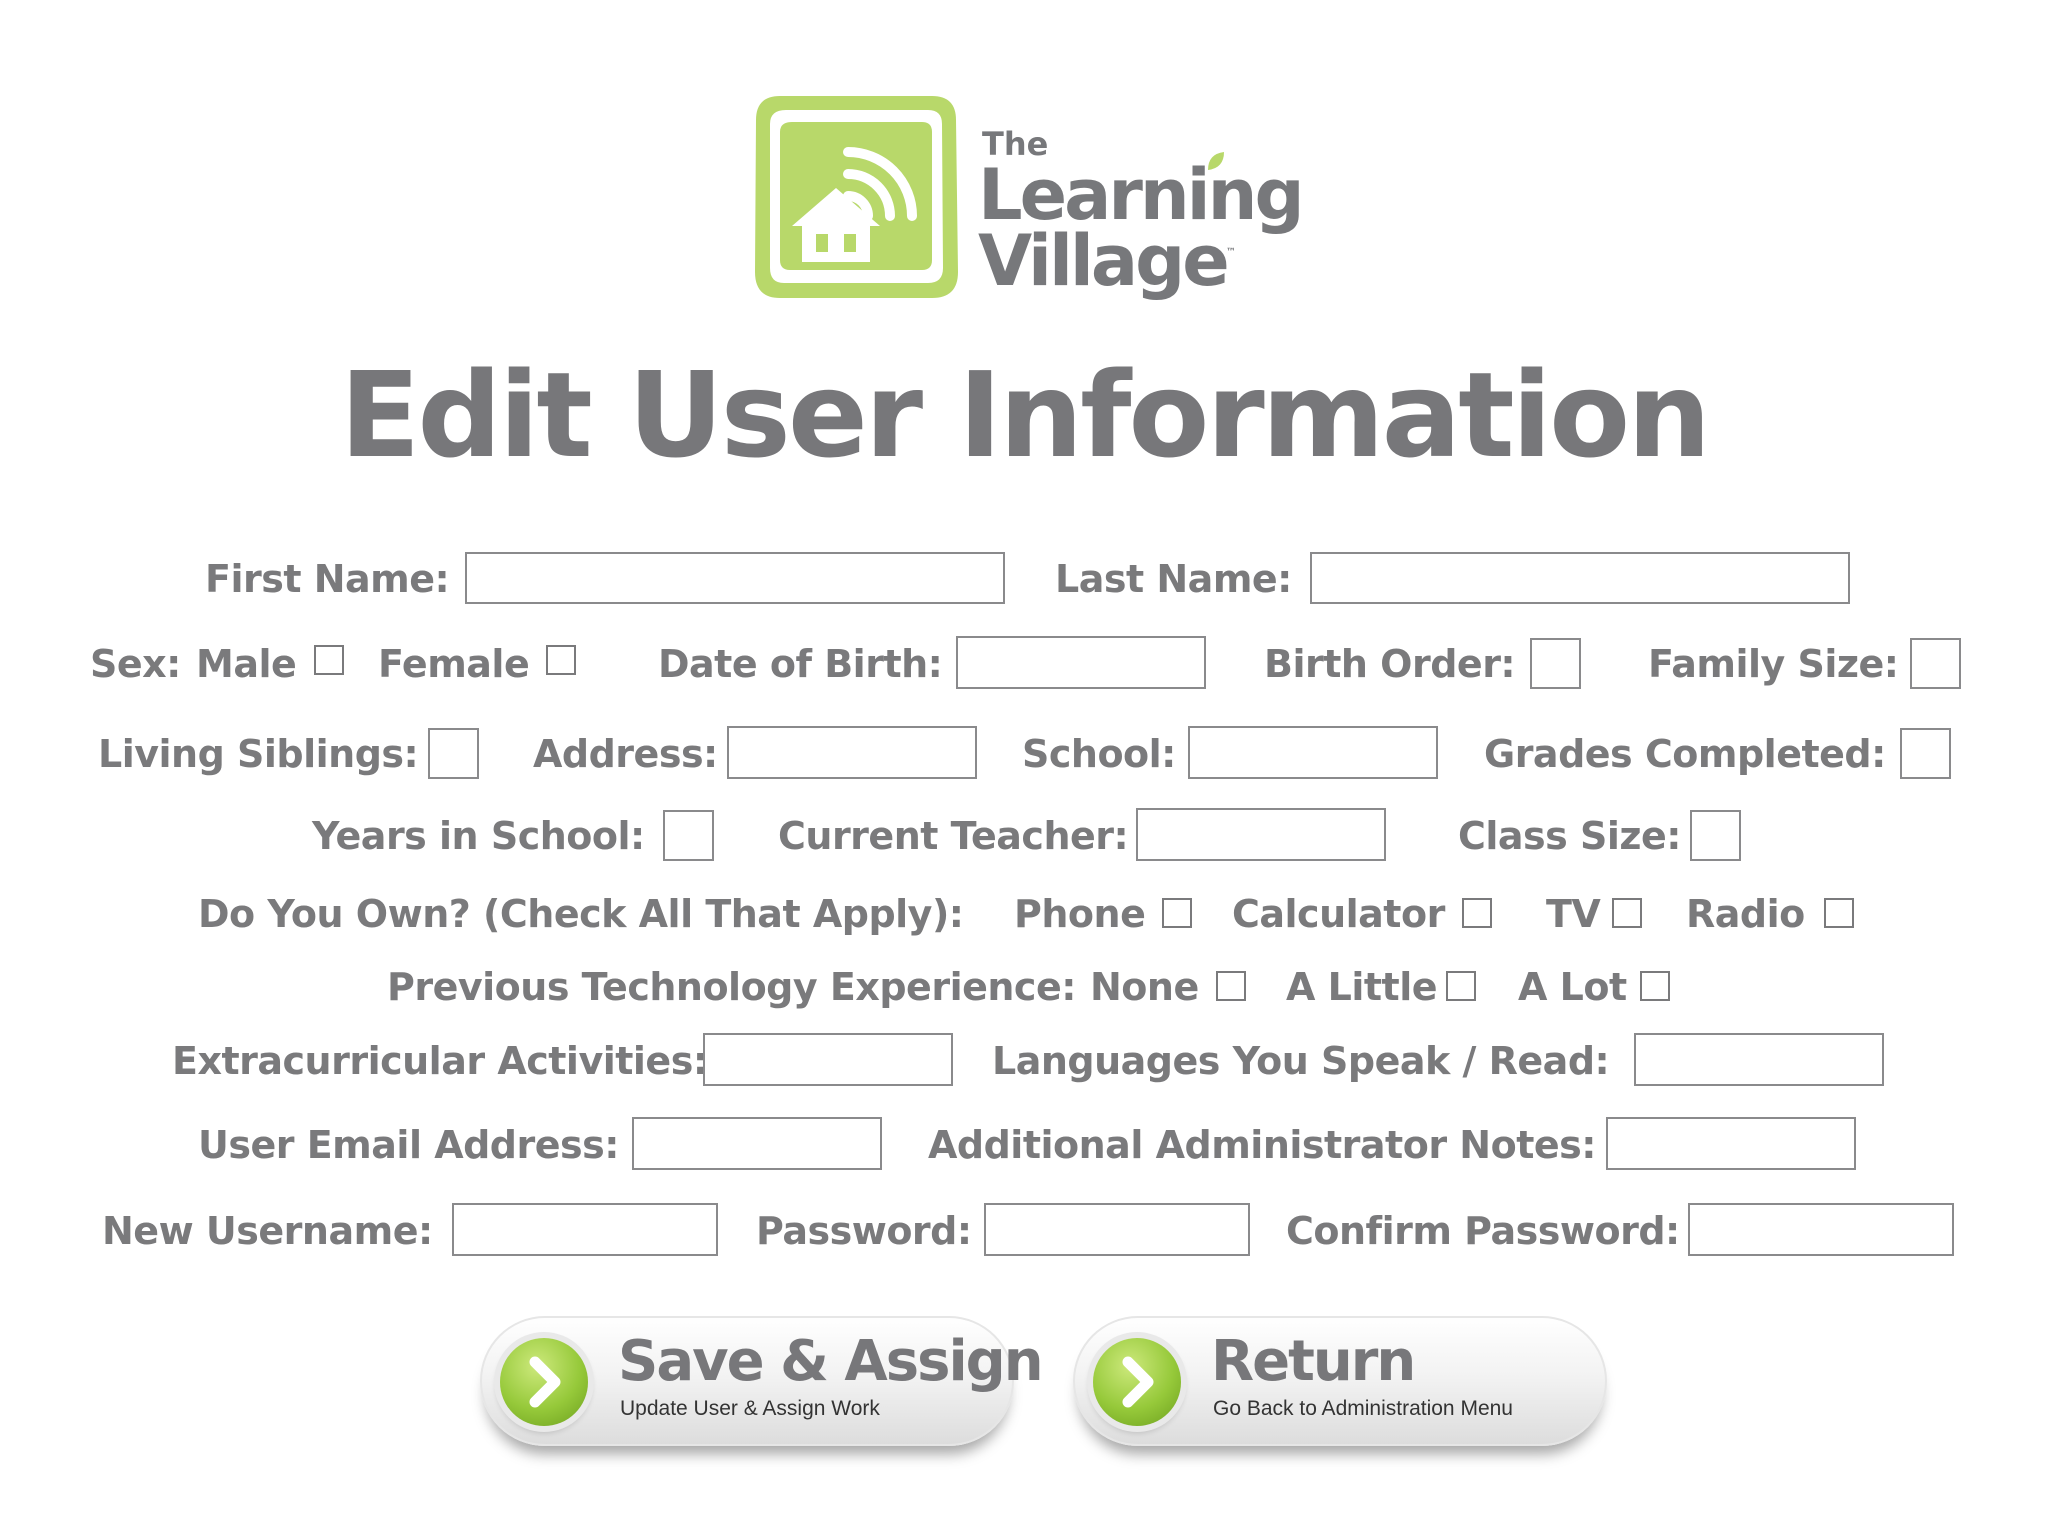  What do you see at coordinates (1572, 987) in the screenshot?
I see `tech-a-lot-label: A Lot` at bounding box center [1572, 987].